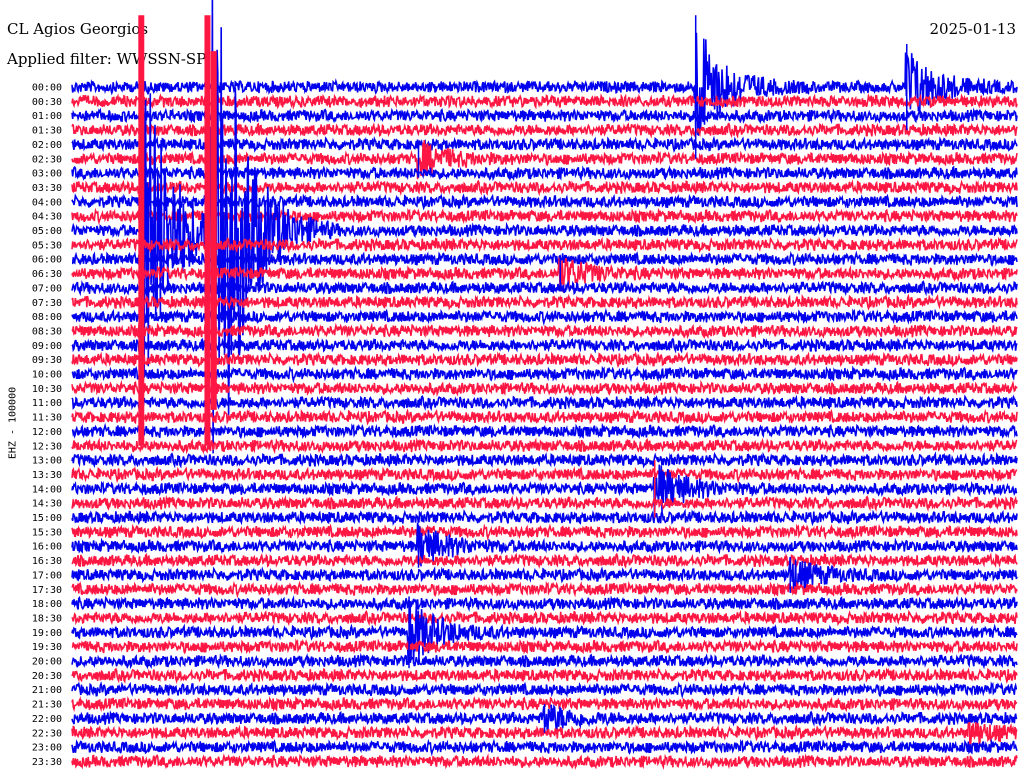  What do you see at coordinates (47, 432) in the screenshot?
I see `row-time-label: 12:00` at bounding box center [47, 432].